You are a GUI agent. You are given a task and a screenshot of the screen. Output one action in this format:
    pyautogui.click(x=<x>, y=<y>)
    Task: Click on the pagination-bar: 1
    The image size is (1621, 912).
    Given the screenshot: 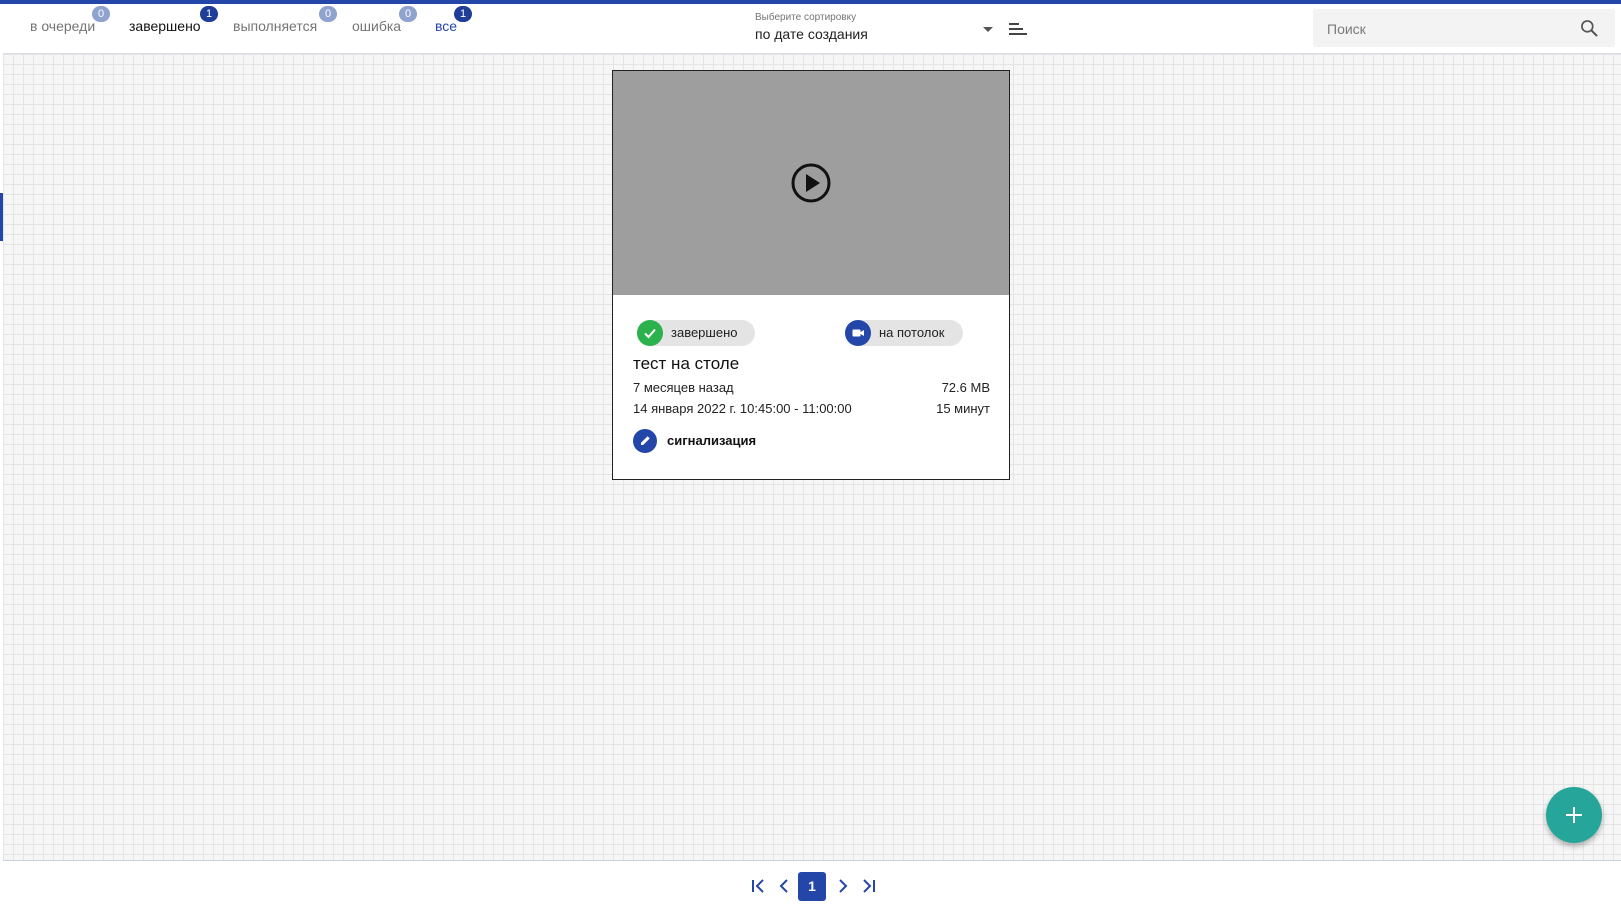 What is the action you would take?
    pyautogui.click(x=812, y=886)
    